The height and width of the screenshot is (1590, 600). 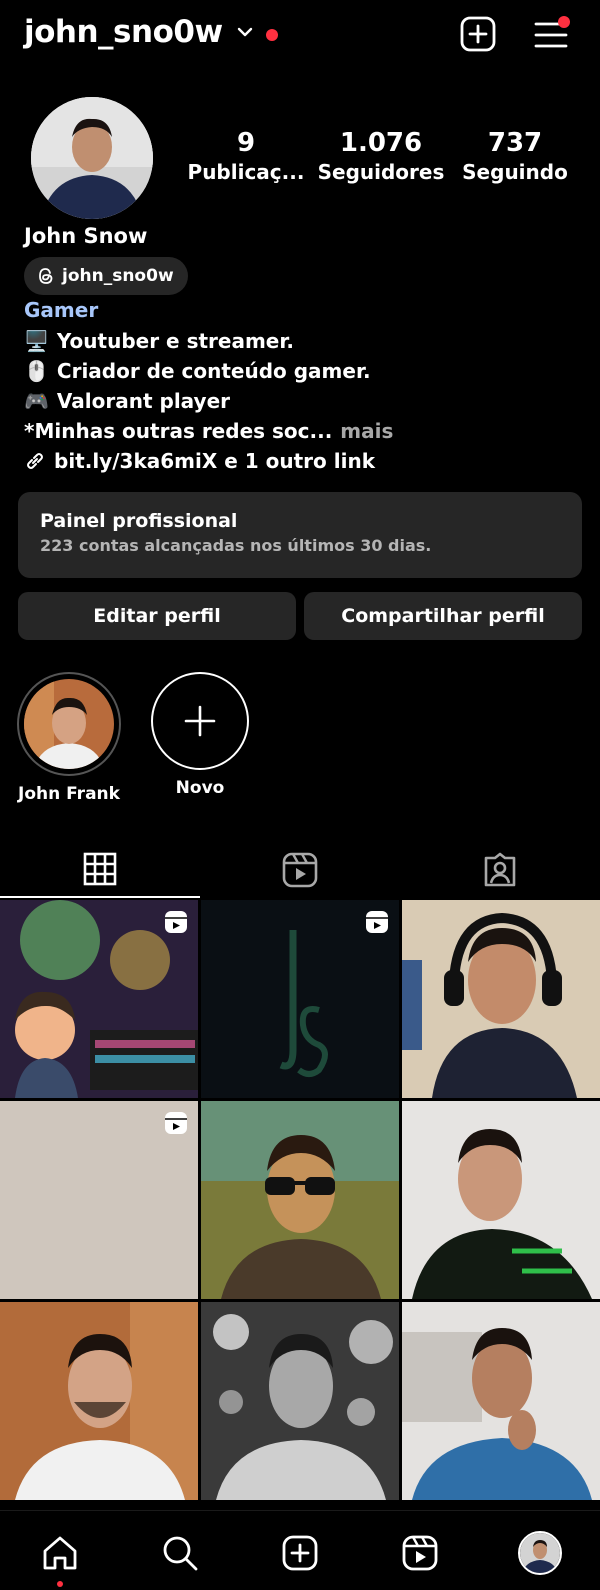 What do you see at coordinates (366, 431) in the screenshot?
I see `bio-more-link: mais` at bounding box center [366, 431].